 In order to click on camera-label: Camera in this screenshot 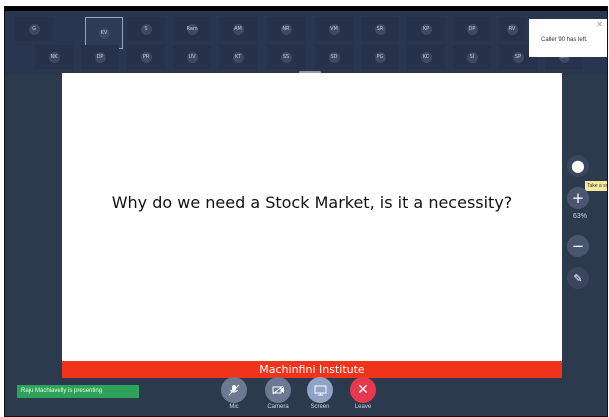, I will do `click(278, 407)`.